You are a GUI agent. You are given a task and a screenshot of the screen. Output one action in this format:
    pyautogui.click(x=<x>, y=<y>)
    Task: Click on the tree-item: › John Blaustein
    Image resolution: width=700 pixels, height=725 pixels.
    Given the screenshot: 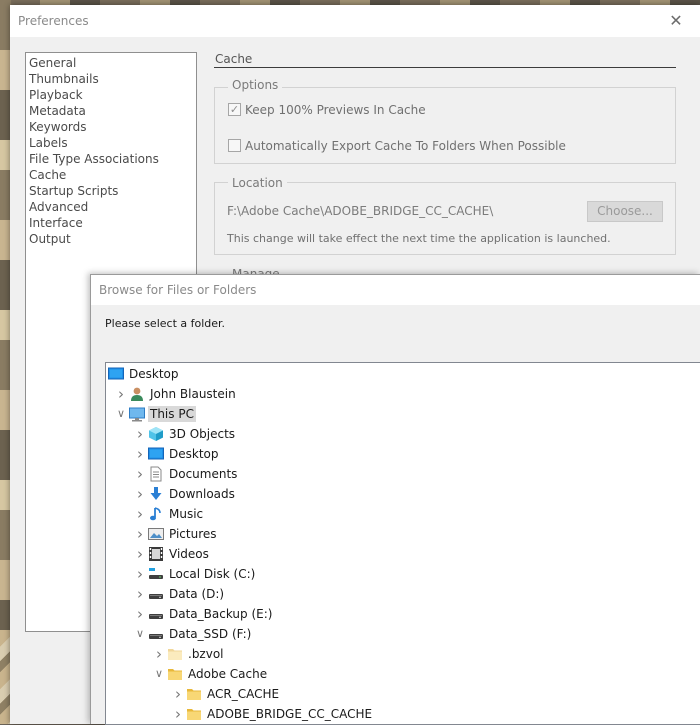 What is the action you would take?
    pyautogui.click(x=403, y=394)
    